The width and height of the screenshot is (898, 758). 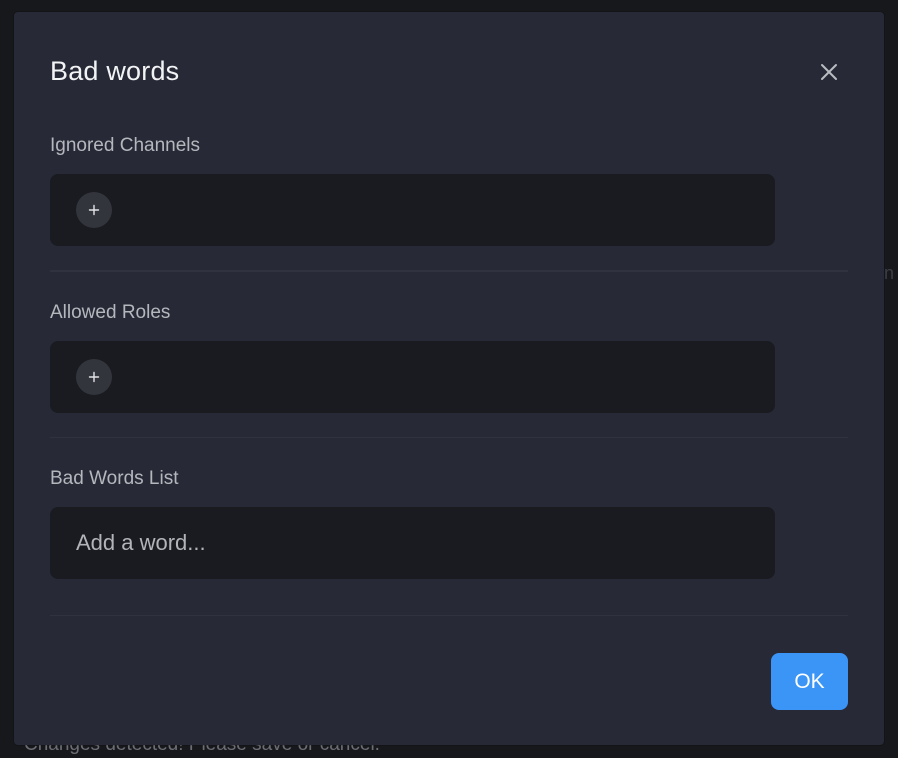 What do you see at coordinates (115, 71) in the screenshot?
I see `modal-title: Bad words` at bounding box center [115, 71].